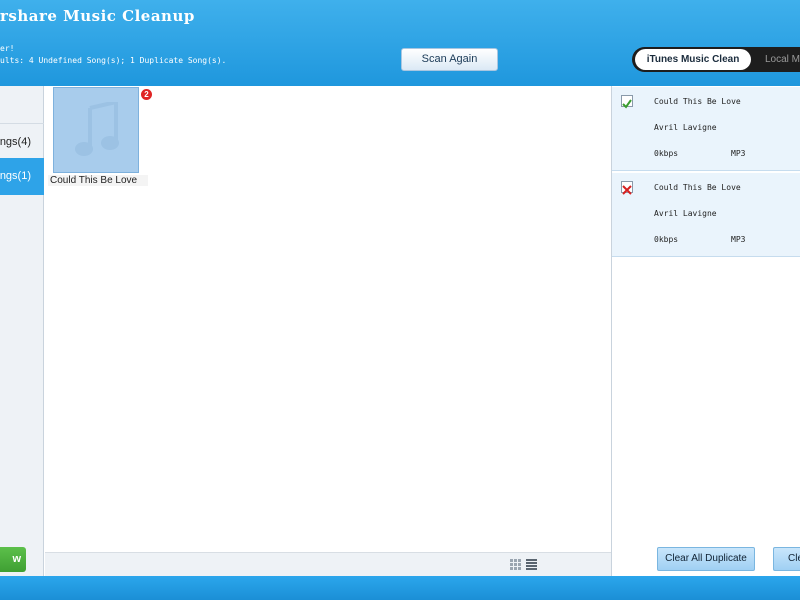  I want to click on duplicate-count-badge: 2, so click(146, 94).